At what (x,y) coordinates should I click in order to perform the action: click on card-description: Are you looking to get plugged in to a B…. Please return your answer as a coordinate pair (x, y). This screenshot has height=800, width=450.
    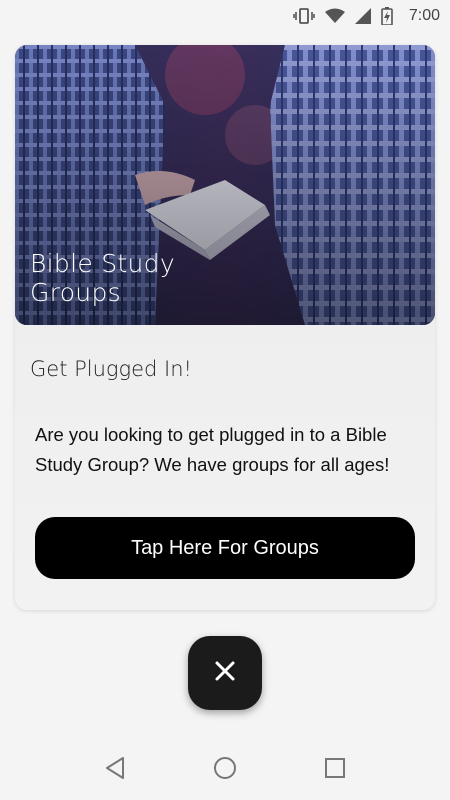
    Looking at the image, I should click on (212, 449).